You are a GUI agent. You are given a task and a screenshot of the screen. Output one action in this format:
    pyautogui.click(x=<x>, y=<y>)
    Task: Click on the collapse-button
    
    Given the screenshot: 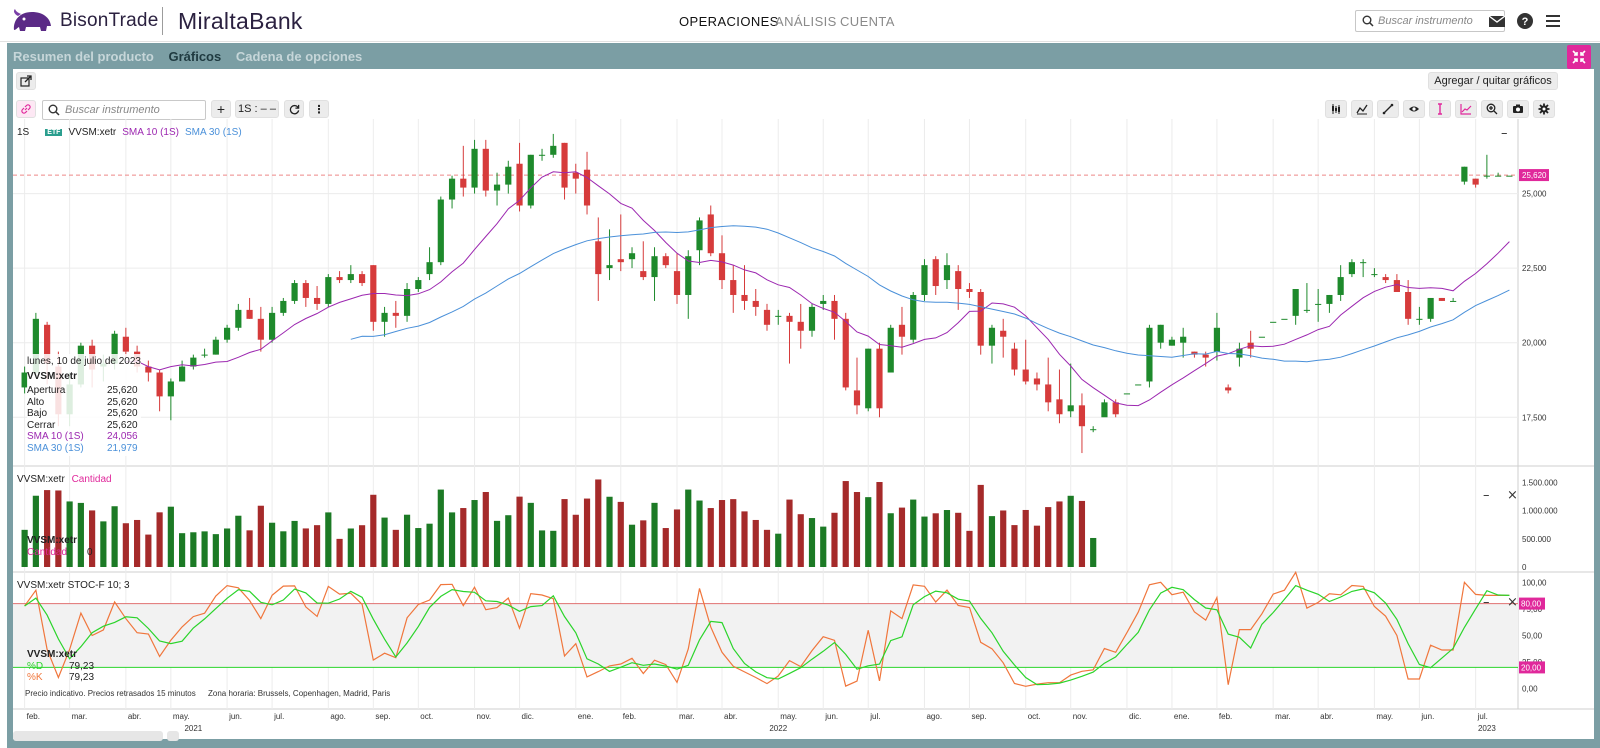 What is the action you would take?
    pyautogui.click(x=1579, y=57)
    